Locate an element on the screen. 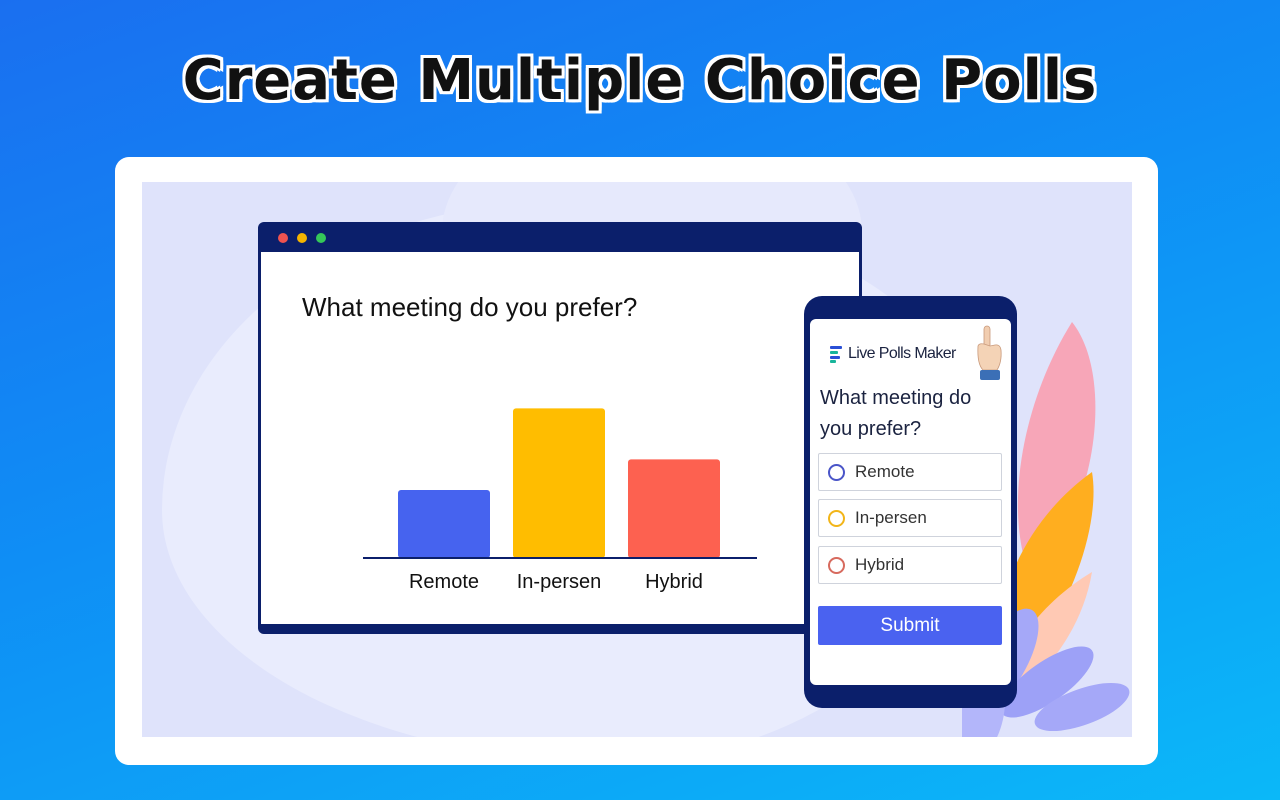 This screenshot has width=1280, height=800. option-remote: Remote is located at coordinates (910, 472).